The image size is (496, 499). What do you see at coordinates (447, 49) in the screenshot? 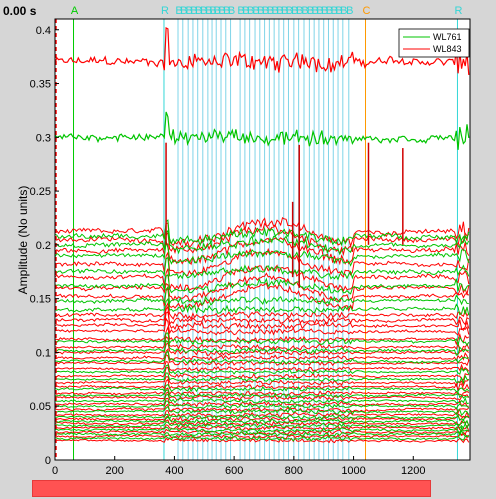
I see `legend-label-wl843: WL843` at bounding box center [447, 49].